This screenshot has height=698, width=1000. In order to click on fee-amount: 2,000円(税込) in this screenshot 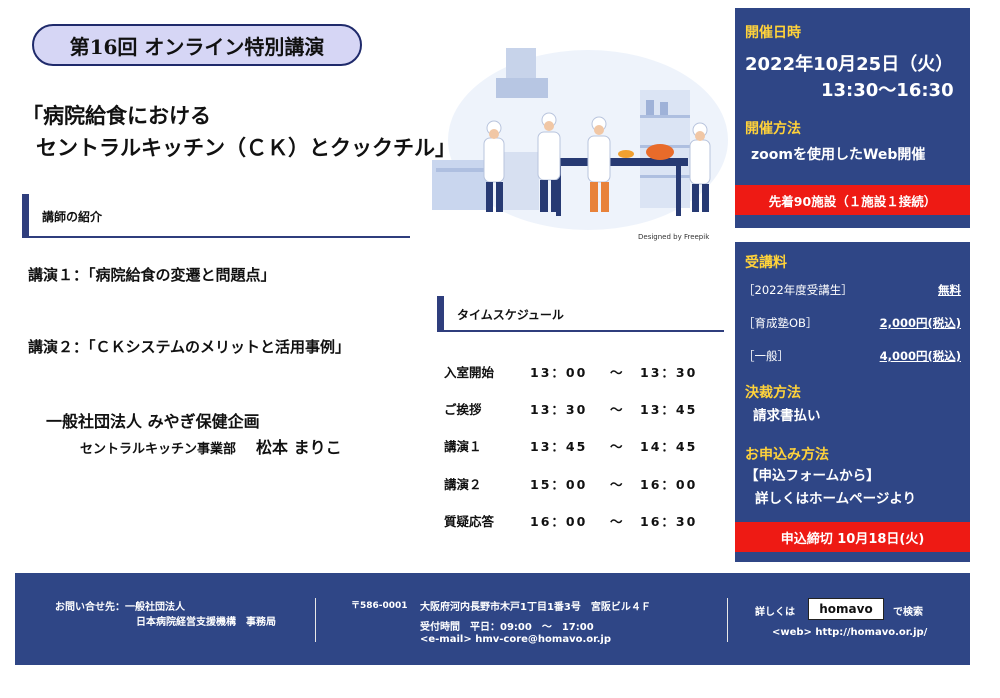, I will do `click(920, 323)`.